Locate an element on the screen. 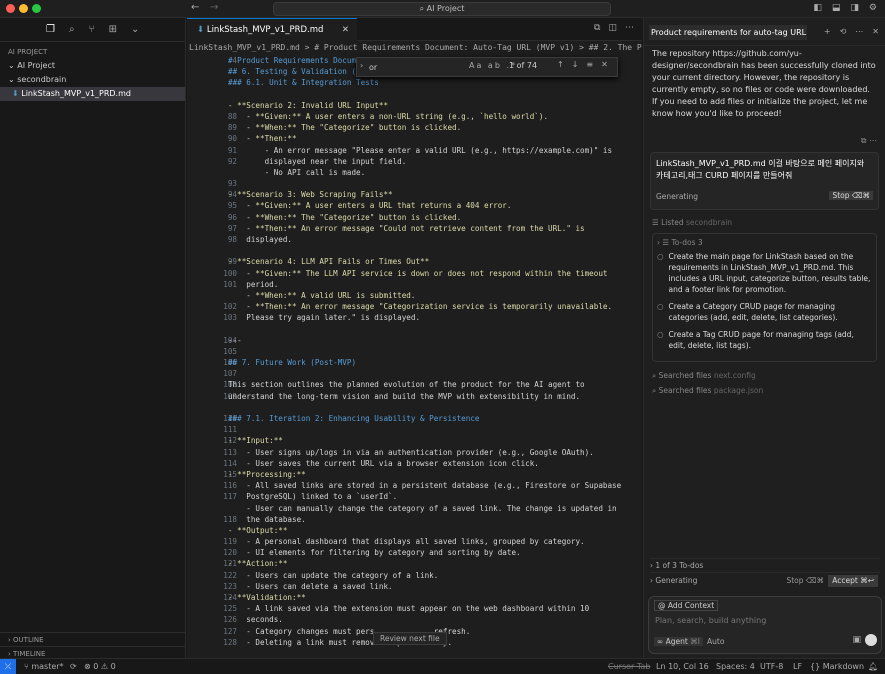  toggle-panel-icon: ⬓ is located at coordinates (836, 8).